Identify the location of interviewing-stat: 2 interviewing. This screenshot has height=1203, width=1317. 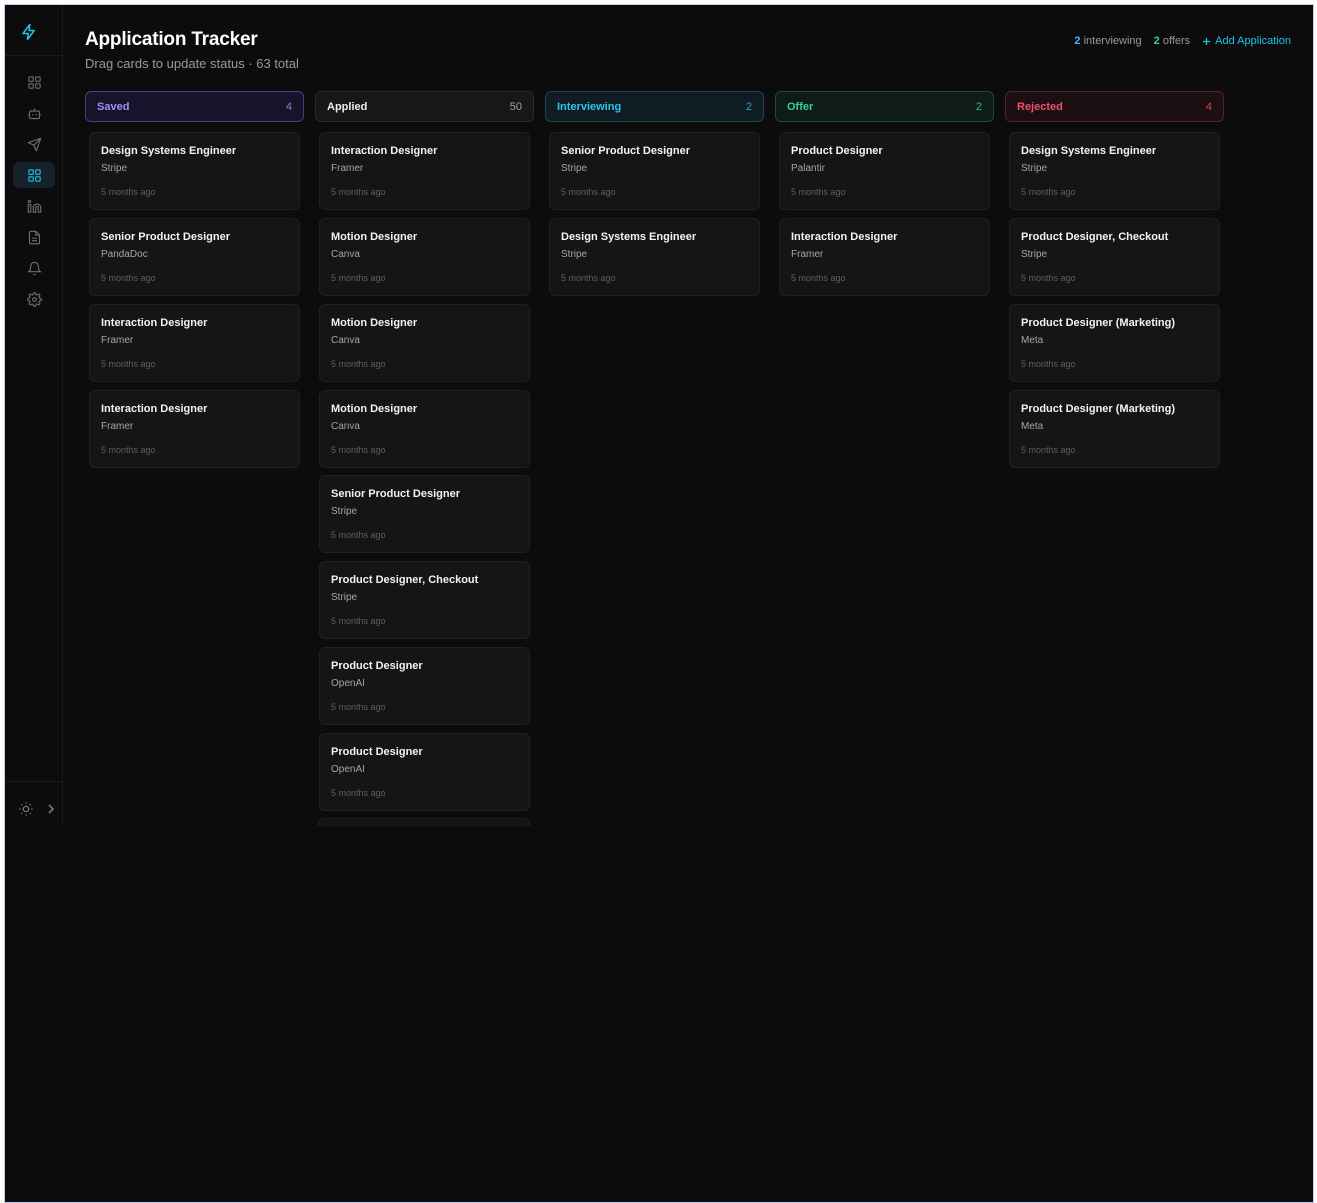
(1107, 41).